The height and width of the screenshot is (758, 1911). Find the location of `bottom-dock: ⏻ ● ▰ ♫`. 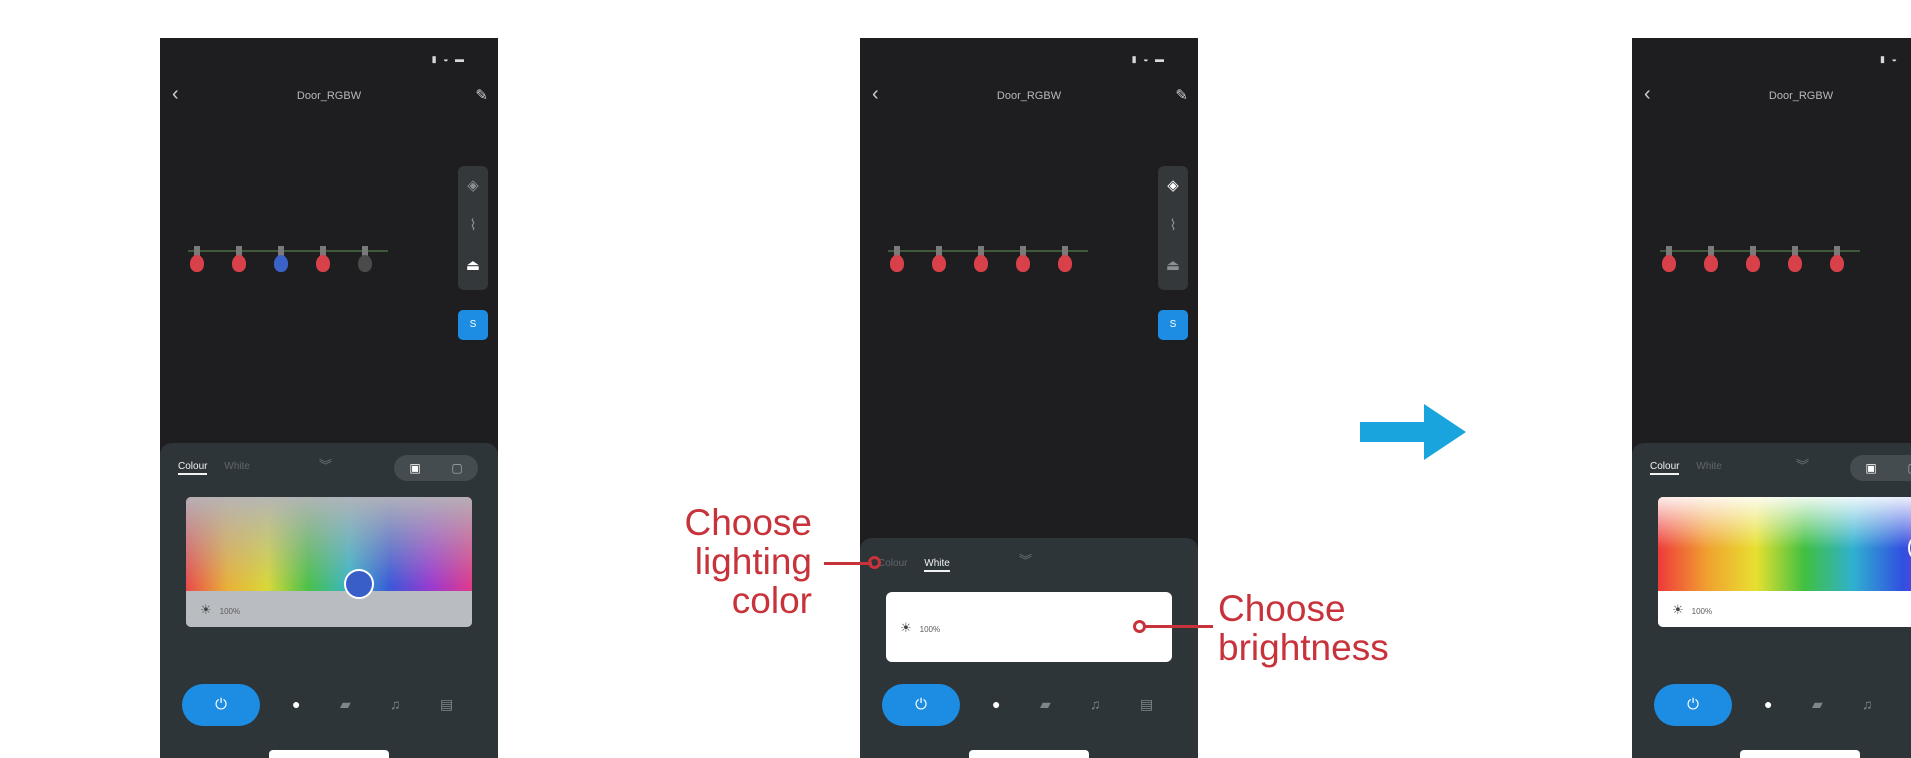

bottom-dock: ⏻ ● ▰ ♫ is located at coordinates (1771, 706).